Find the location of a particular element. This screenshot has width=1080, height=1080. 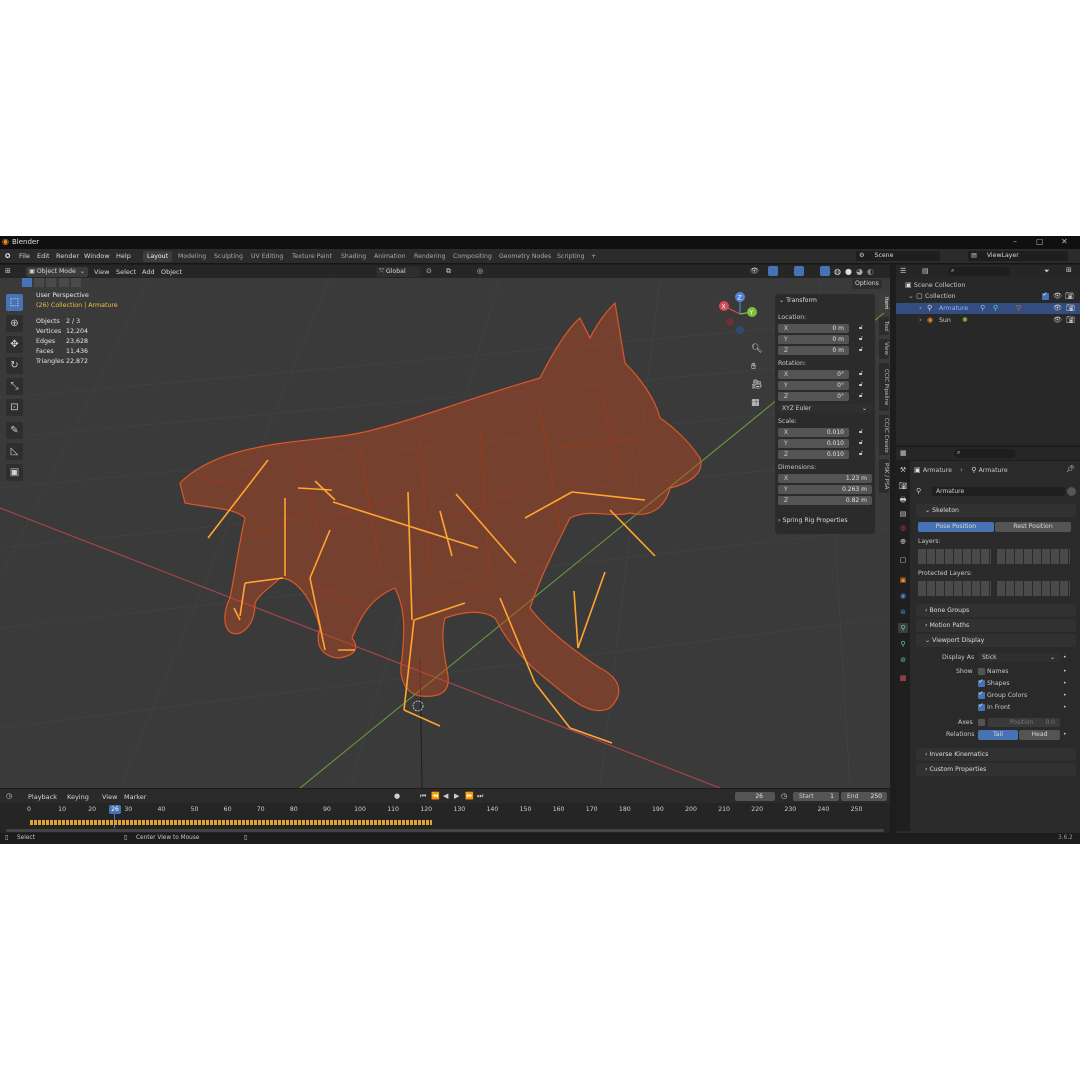

ortho-grid-icon: ▦ is located at coordinates (755, 403).